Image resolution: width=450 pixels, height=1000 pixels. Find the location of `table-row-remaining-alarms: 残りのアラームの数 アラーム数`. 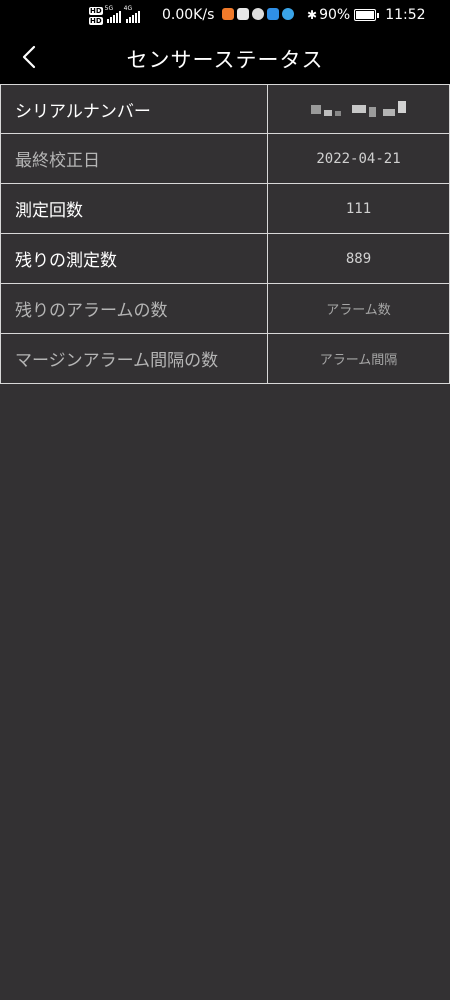

table-row-remaining-alarms: 残りのアラームの数 アラーム数 is located at coordinates (225, 309).